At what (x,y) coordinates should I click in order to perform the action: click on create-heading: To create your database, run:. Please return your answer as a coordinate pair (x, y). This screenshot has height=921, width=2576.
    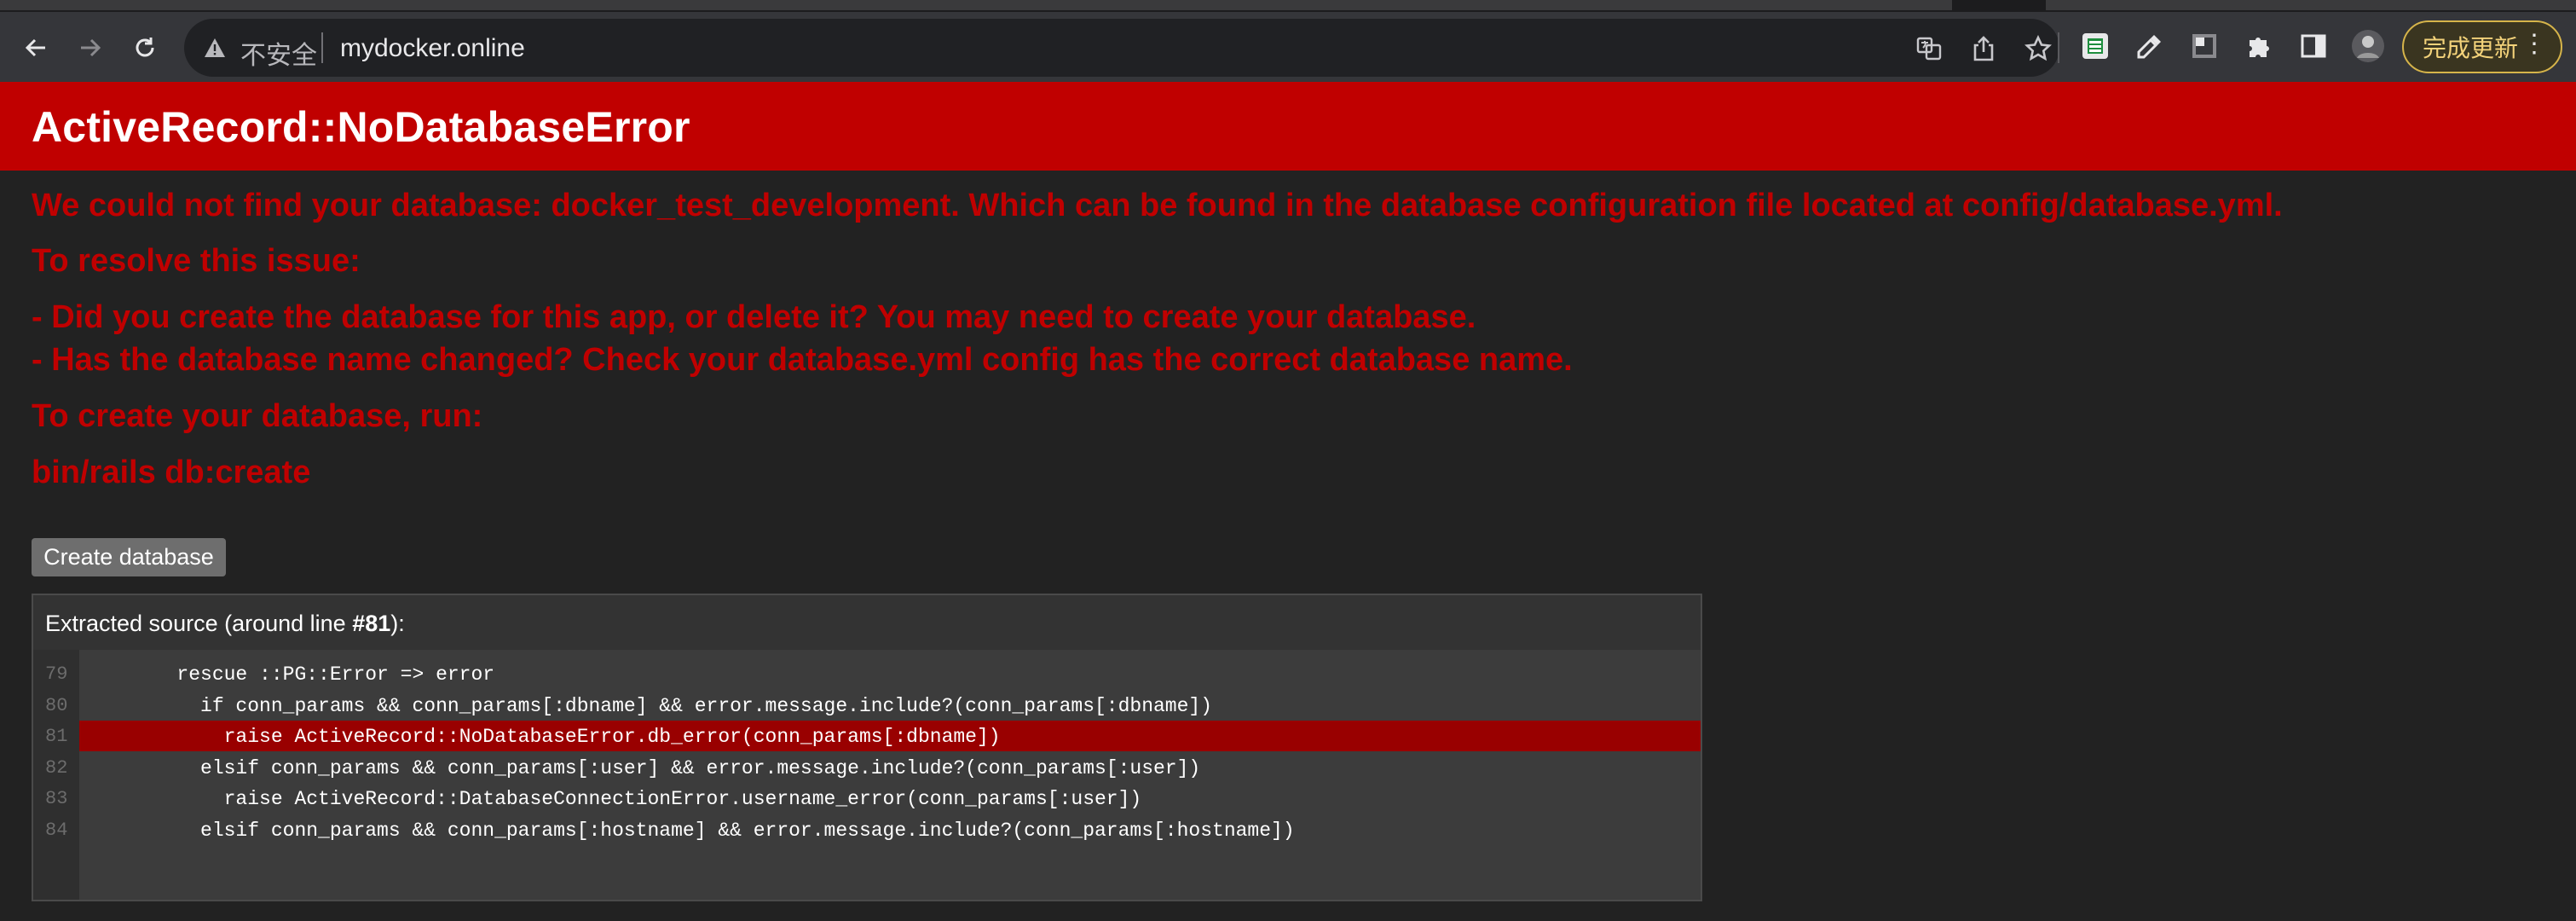
    Looking at the image, I should click on (257, 416).